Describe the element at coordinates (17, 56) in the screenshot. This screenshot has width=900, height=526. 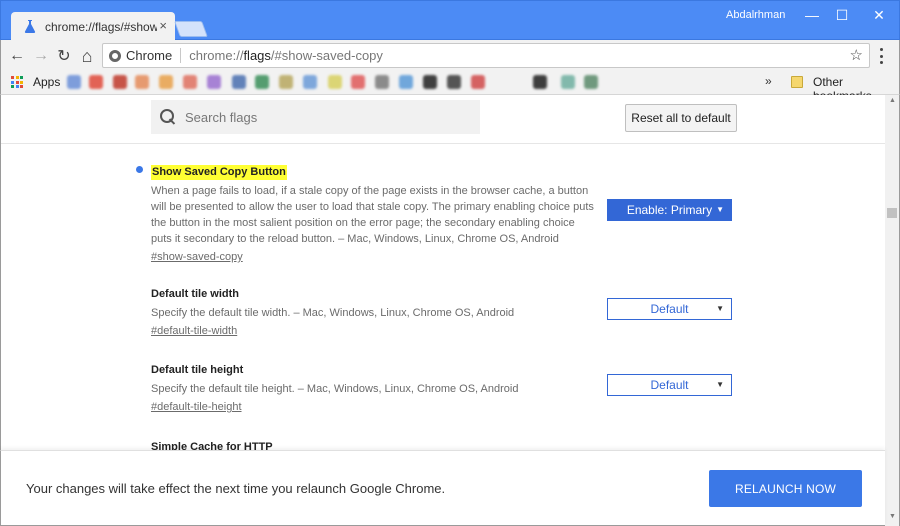
I see `back-icon: ←` at that location.